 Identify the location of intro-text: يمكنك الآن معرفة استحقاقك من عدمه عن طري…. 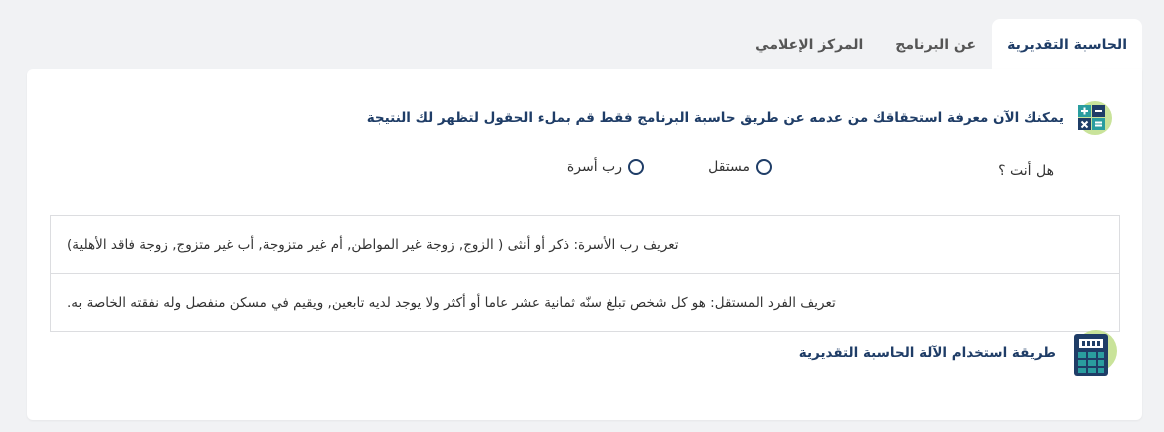
(715, 118).